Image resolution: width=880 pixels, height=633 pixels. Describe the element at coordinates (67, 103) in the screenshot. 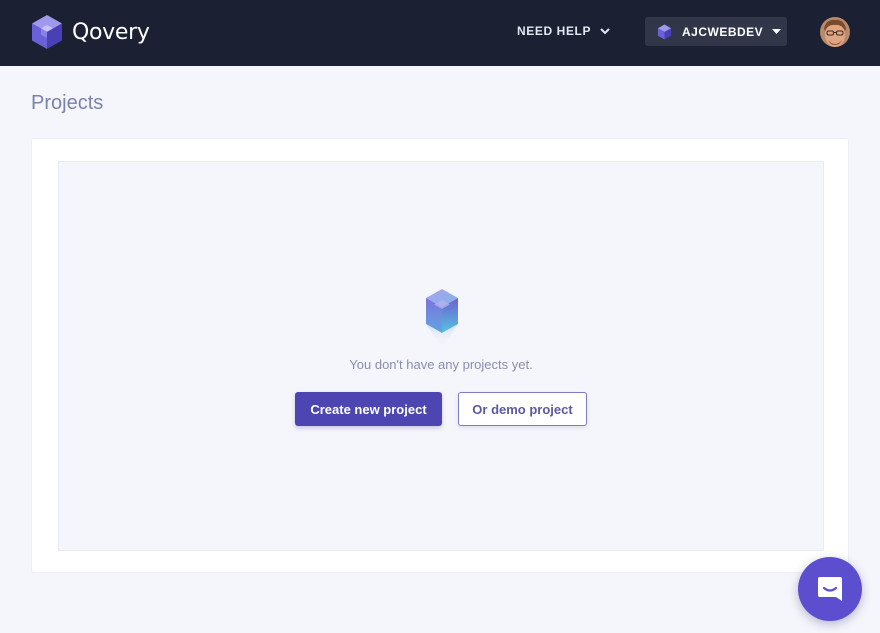

I see `page-title: Projects` at that location.